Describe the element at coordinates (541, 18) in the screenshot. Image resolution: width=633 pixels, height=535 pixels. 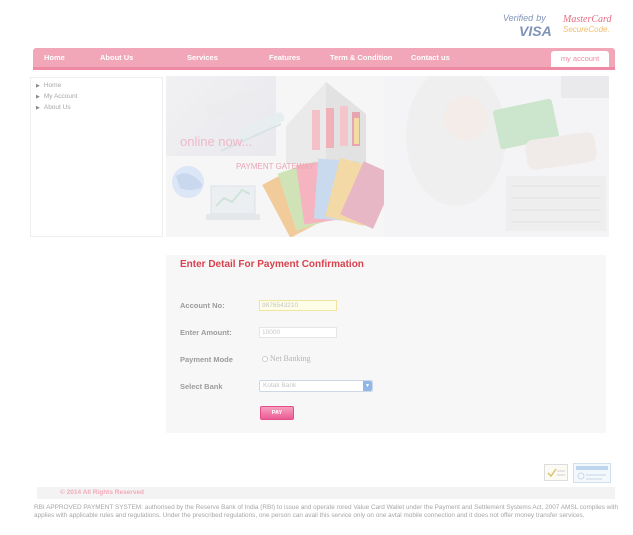
I see `by-text: by` at that location.